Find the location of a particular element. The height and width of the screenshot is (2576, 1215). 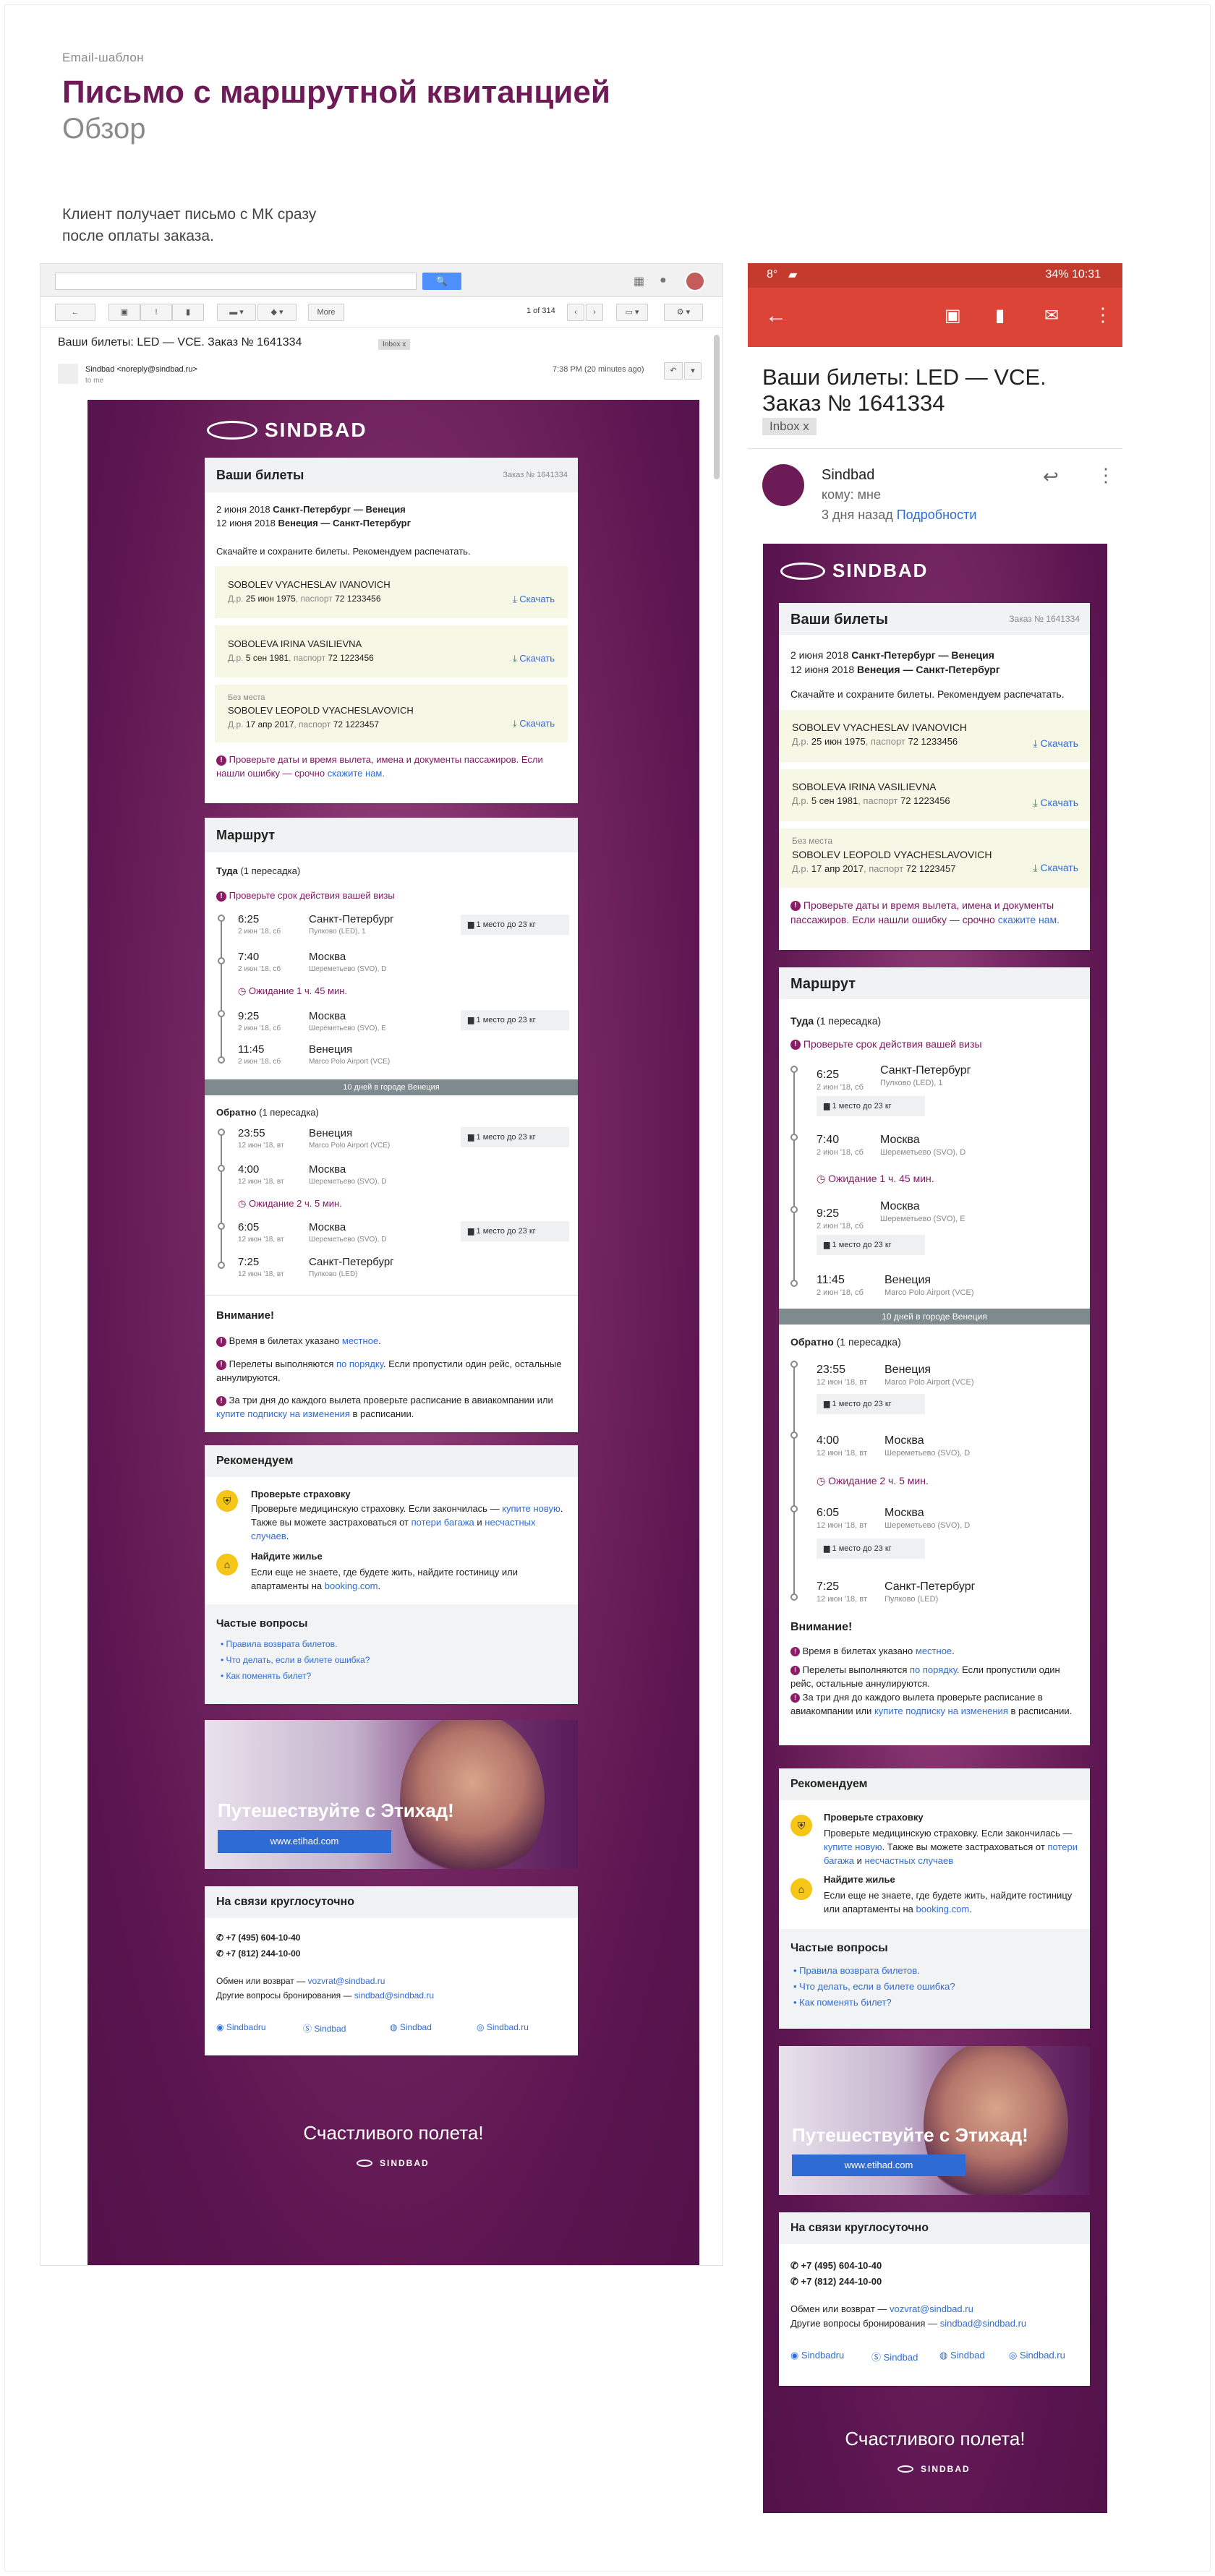

reply-icon: ↩ is located at coordinates (1051, 477).